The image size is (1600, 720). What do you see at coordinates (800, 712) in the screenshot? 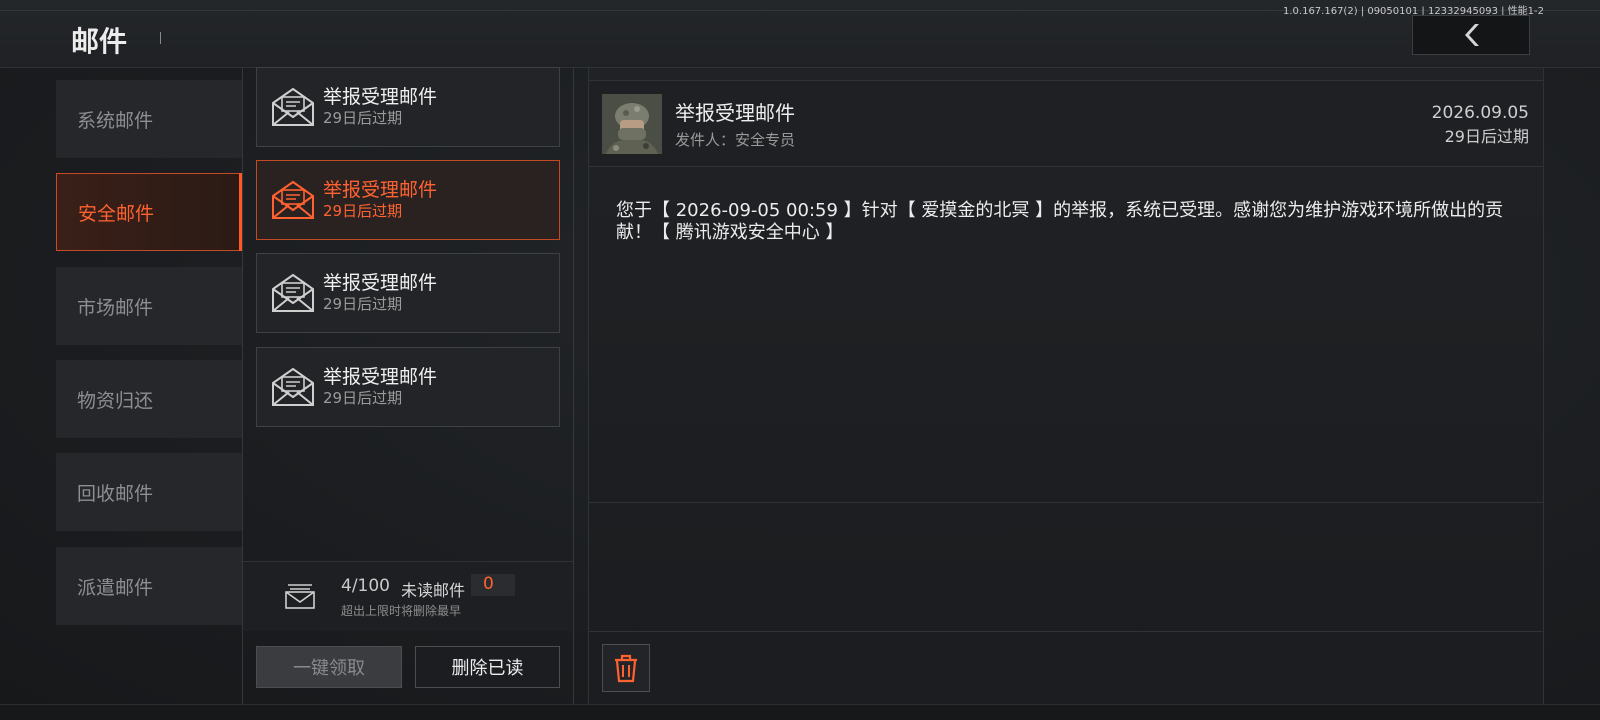
I see `bottom-strip` at bounding box center [800, 712].